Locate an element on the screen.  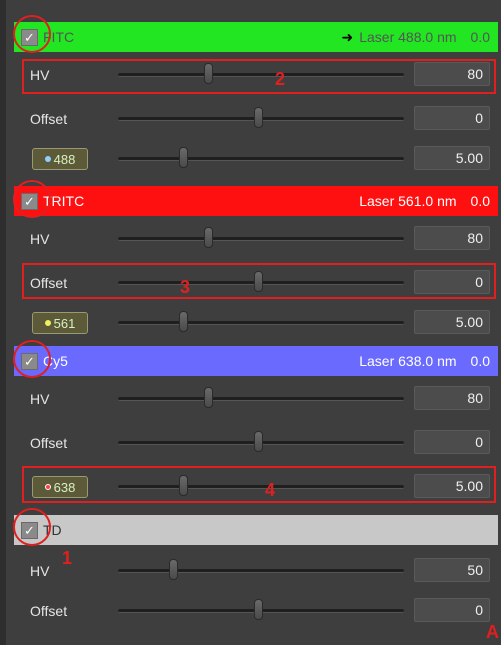
laser-button-label: 488 is located at coordinates (64, 159).